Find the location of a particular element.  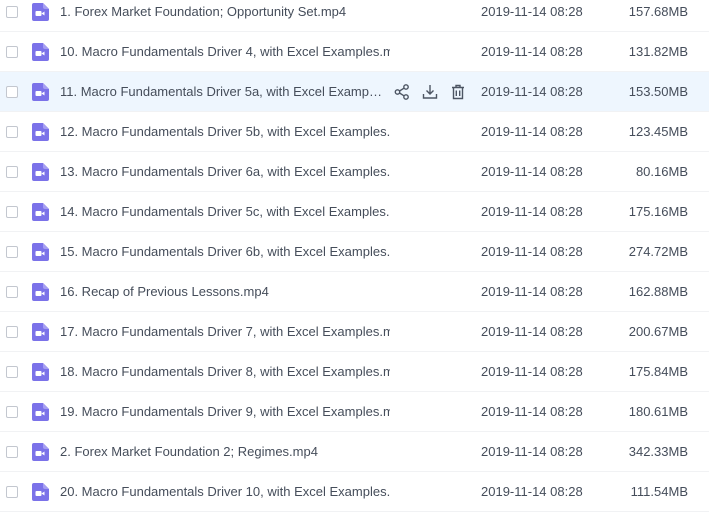

file-name: 16. Recap of Previous Lessons.mp4 is located at coordinates (225, 292).